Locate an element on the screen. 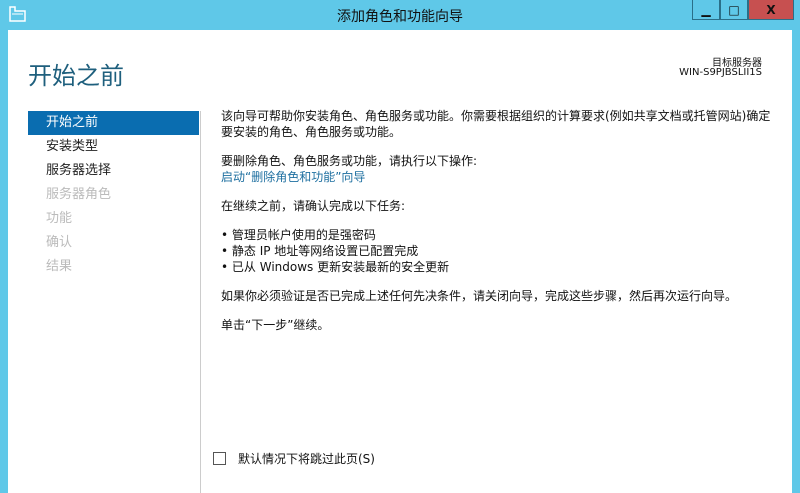  title-bar: 添加角色和功能向导 ▁ □ X is located at coordinates (400, 15).